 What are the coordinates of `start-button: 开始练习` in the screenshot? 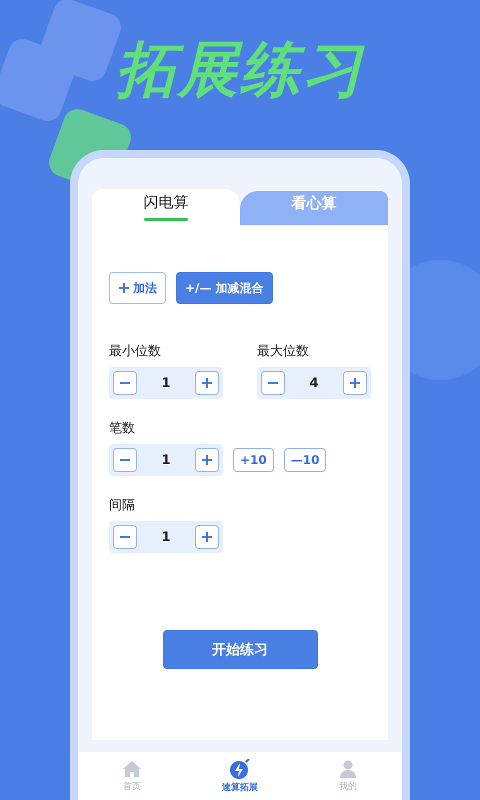 It's located at (240, 649).